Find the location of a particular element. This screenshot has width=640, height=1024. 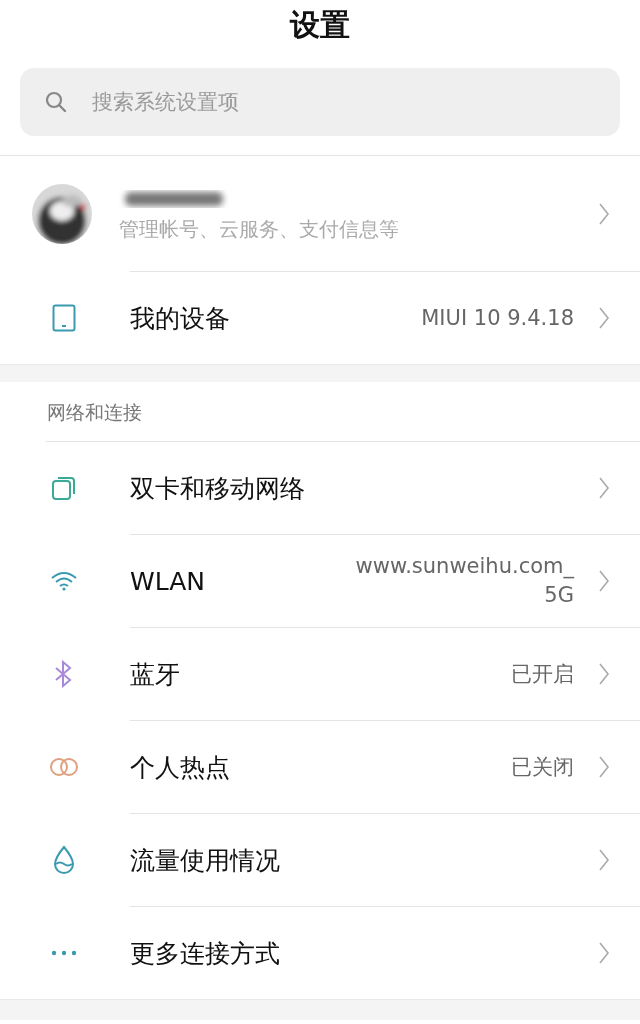

row-label: 流量使用情况 is located at coordinates (205, 860).